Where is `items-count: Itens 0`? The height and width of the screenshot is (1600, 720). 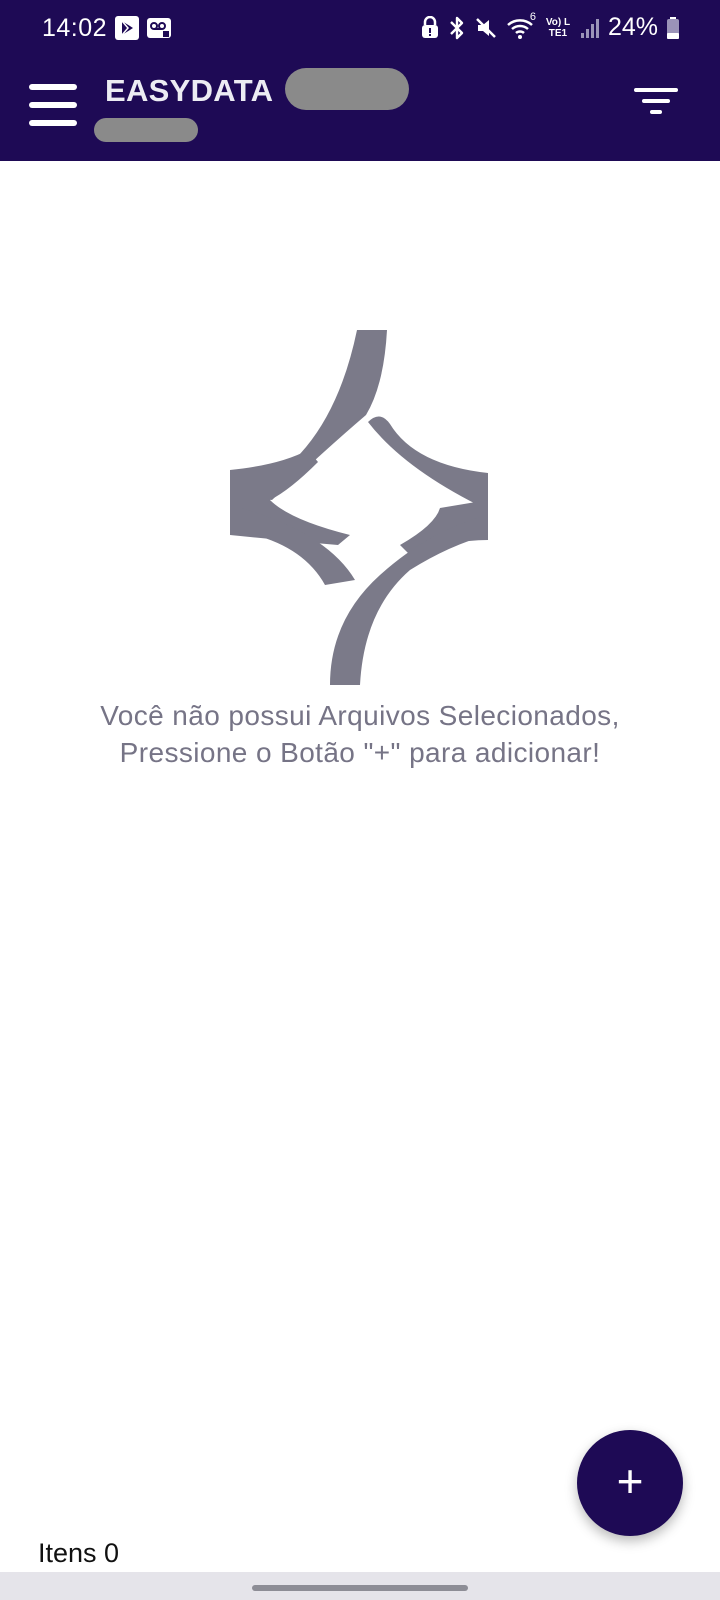 items-count: Itens 0 is located at coordinates (79, 1553).